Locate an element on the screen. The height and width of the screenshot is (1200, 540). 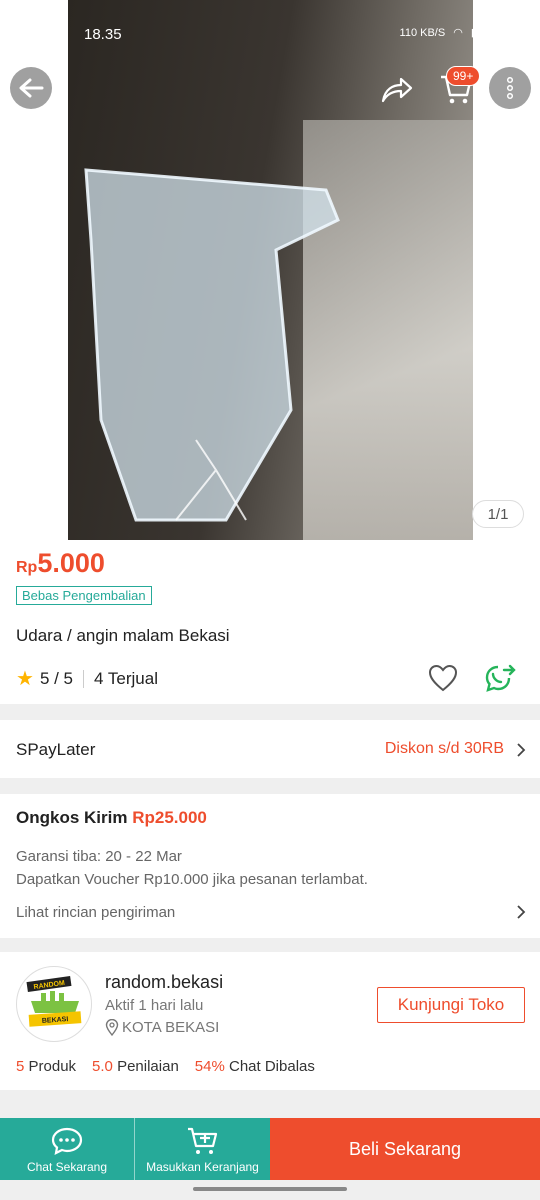
shop-stats: 5 Produk 5.0 Penilaian 54% Chat Dibalas is located at coordinates (165, 1066).